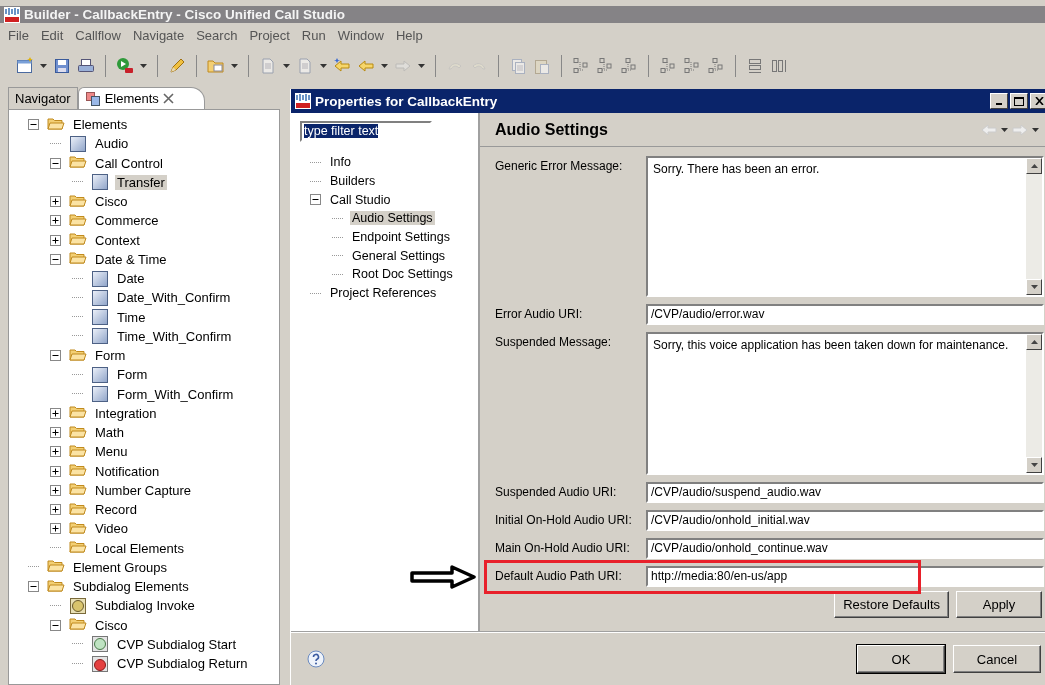 The height and width of the screenshot is (685, 1045). I want to click on menubar-entry: Search, so click(217, 35).